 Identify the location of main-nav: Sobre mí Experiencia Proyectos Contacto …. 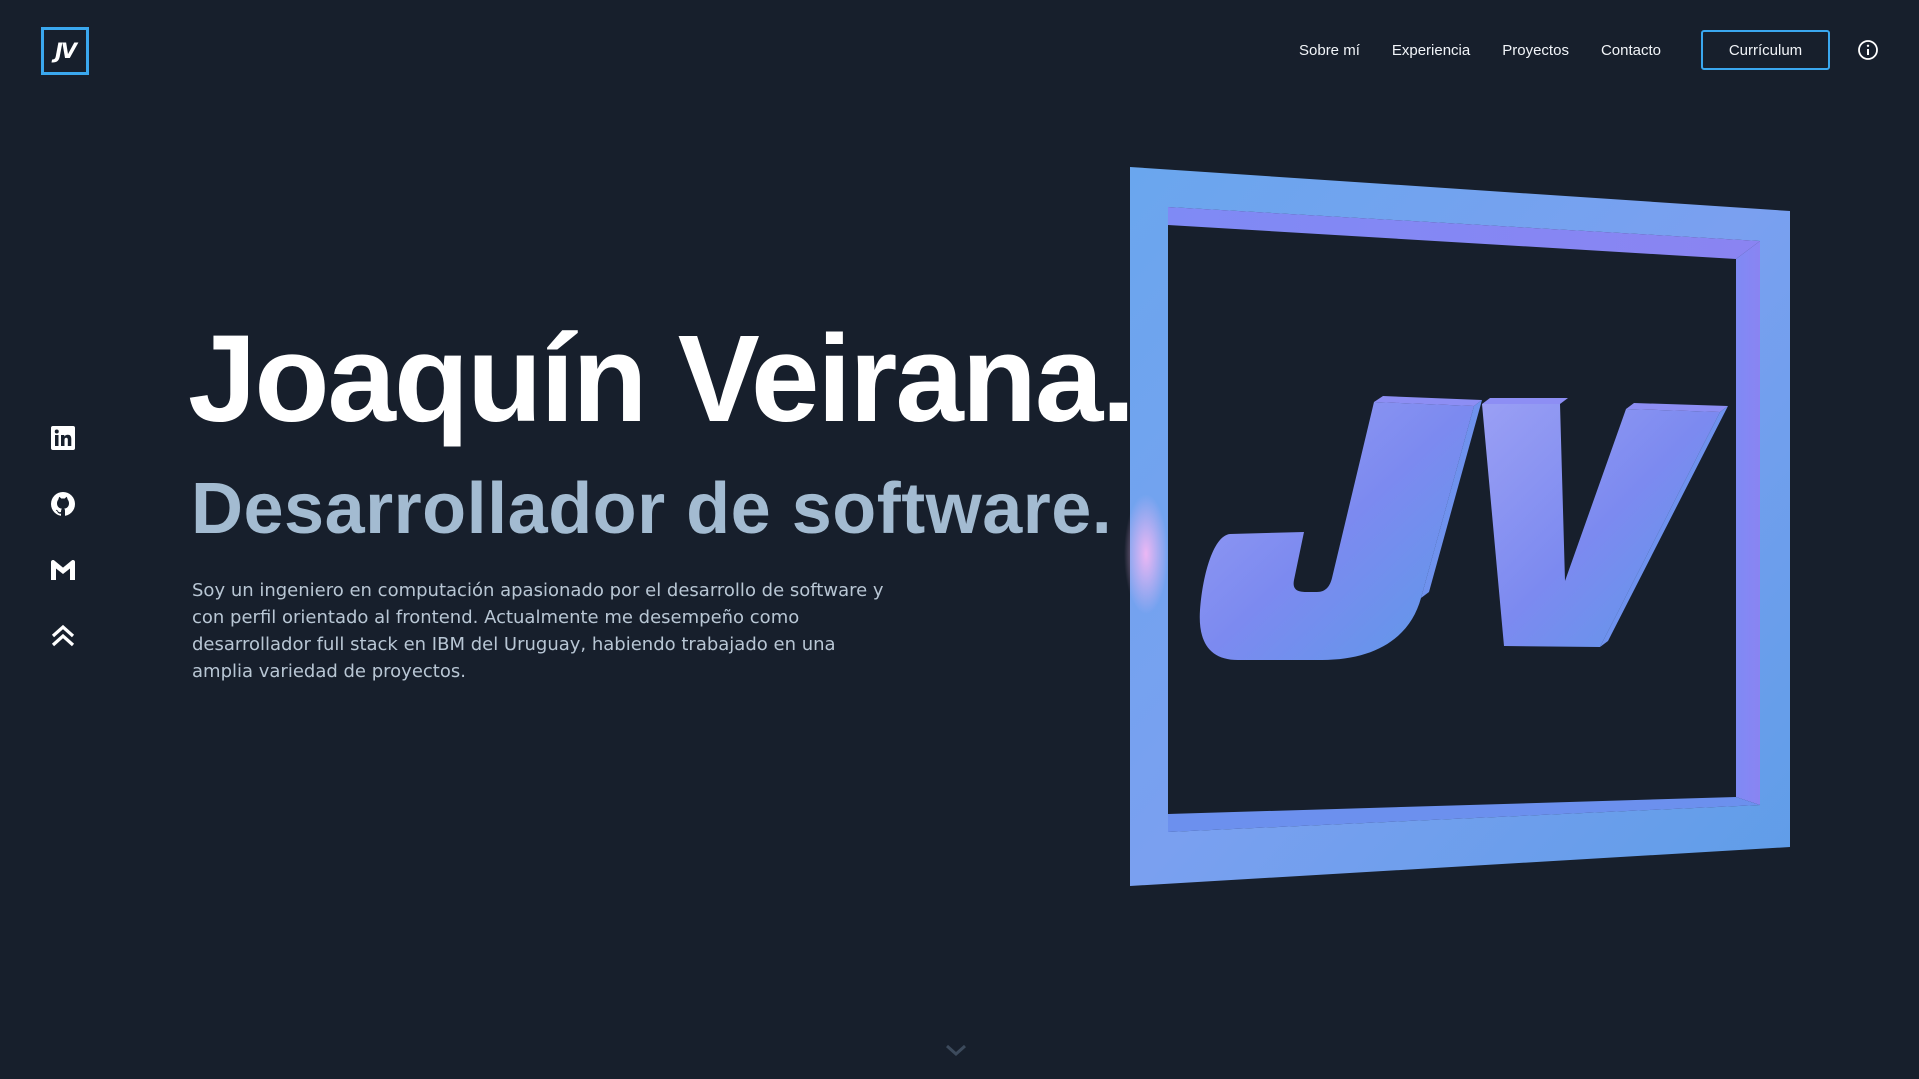
(1593, 50).